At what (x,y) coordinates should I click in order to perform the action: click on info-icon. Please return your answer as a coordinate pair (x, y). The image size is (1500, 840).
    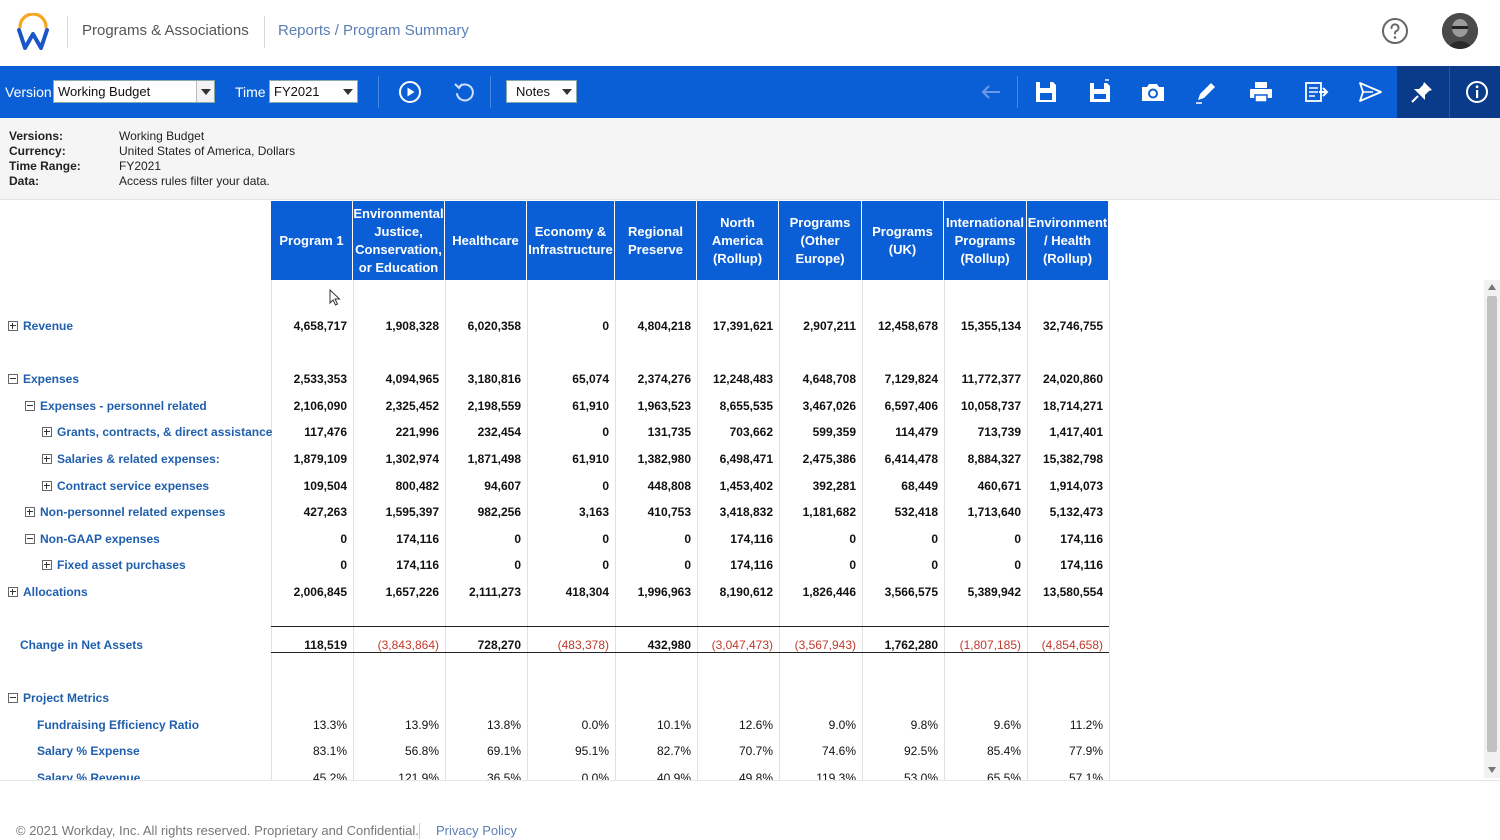
    Looking at the image, I should click on (1477, 92).